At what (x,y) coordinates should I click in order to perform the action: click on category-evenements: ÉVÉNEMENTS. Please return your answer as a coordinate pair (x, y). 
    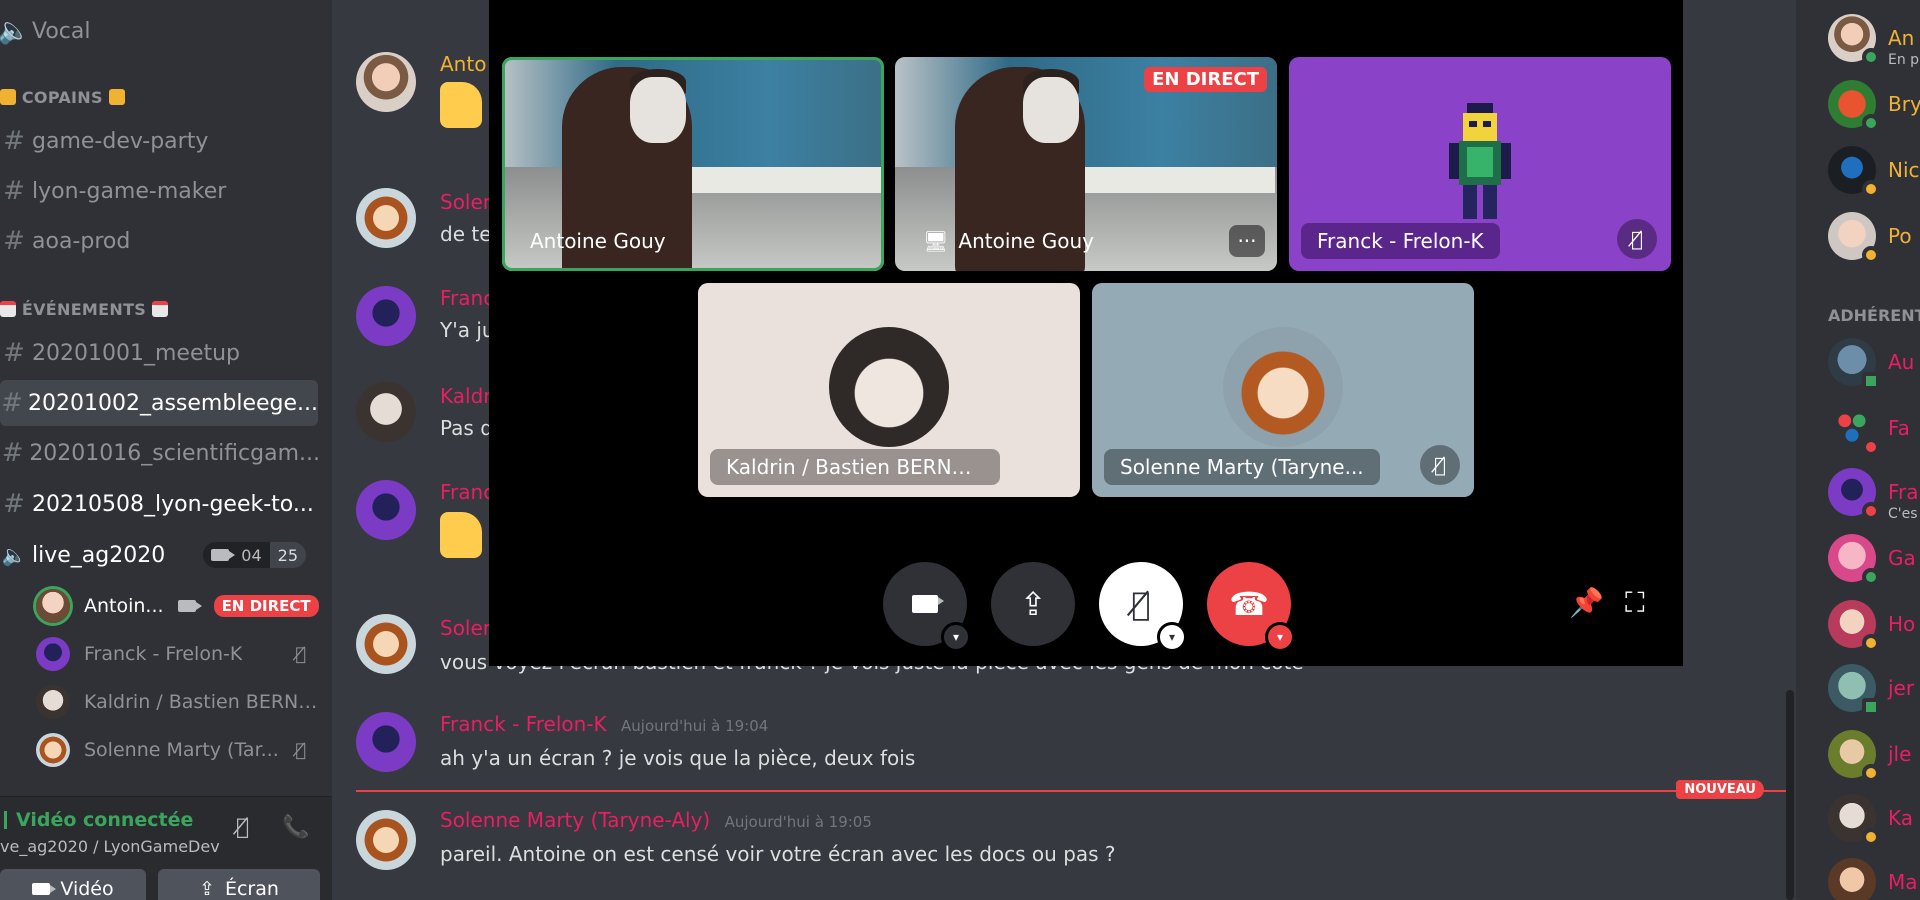
    Looking at the image, I should click on (84, 309).